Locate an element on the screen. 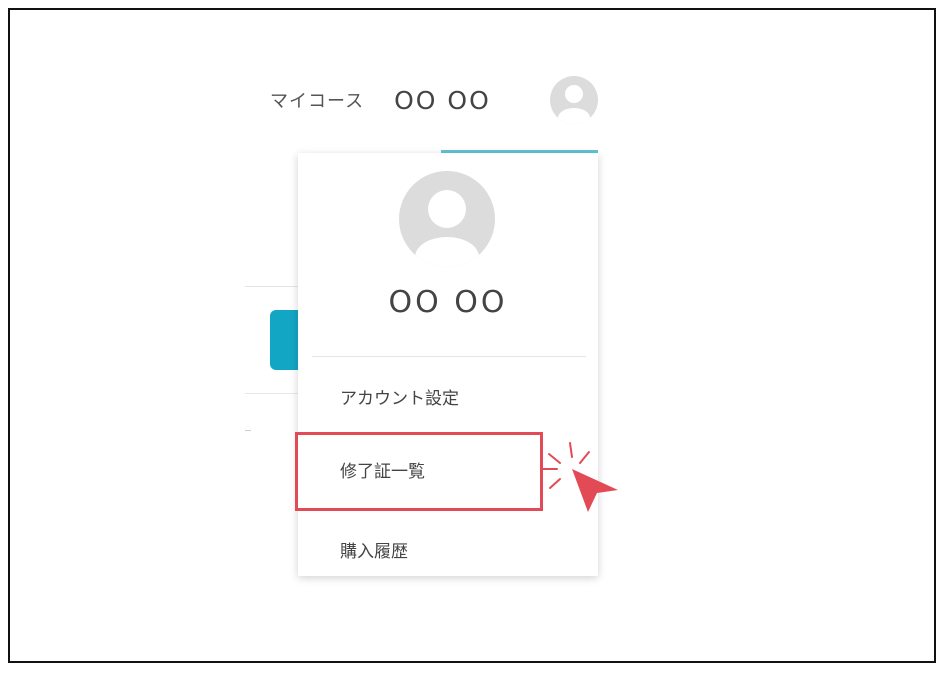 The image size is (946, 674). highlight-box is located at coordinates (419, 471).